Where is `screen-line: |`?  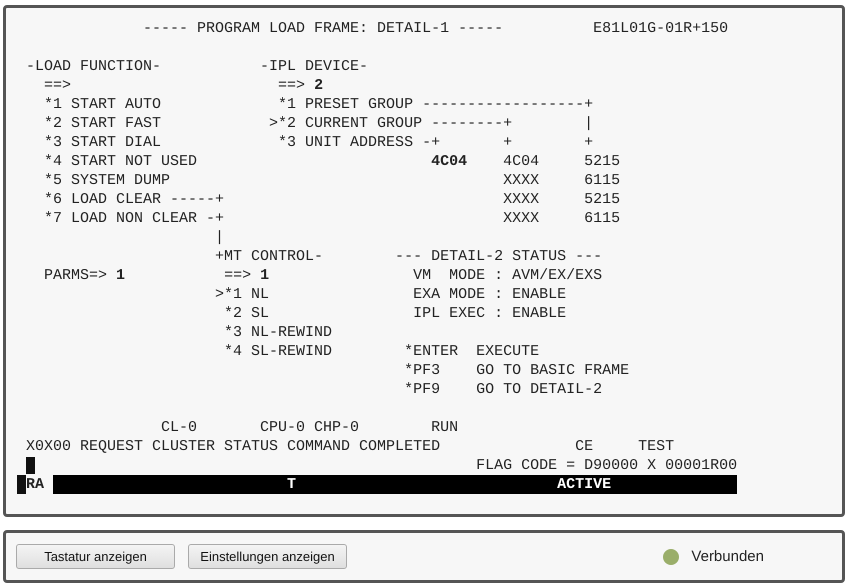
screen-line: | is located at coordinates (220, 237).